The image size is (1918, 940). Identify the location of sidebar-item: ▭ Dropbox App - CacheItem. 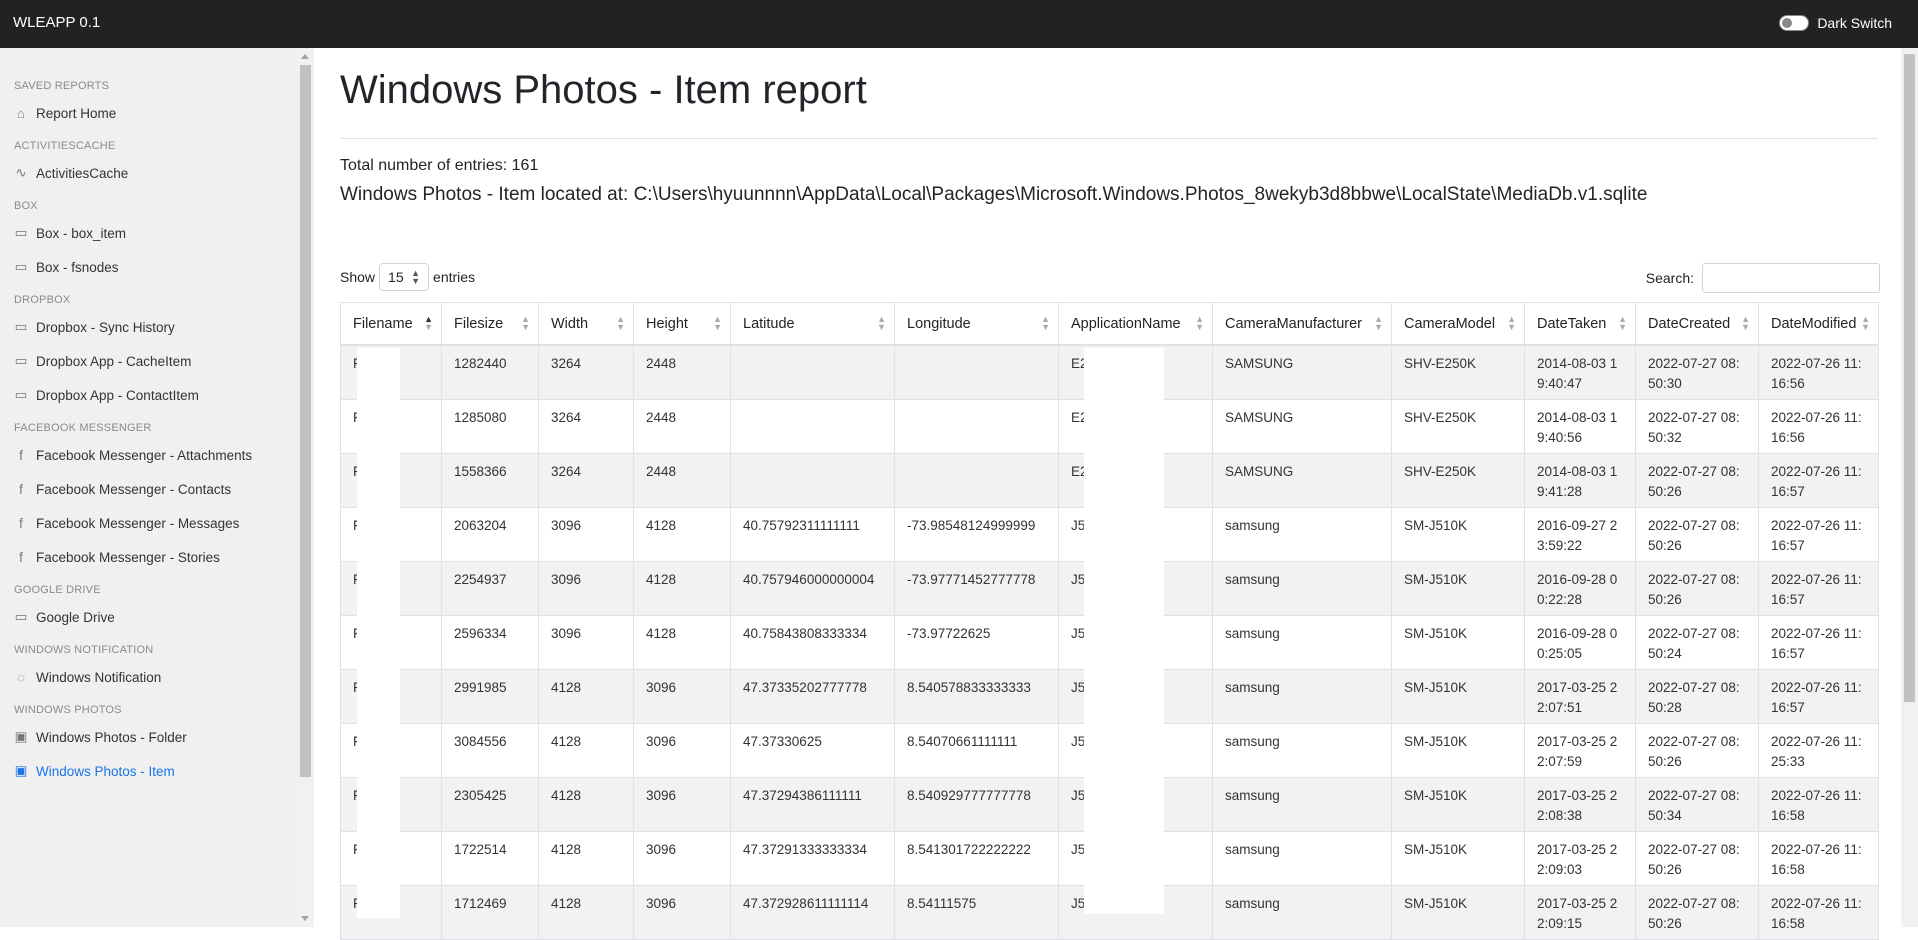
(148, 361).